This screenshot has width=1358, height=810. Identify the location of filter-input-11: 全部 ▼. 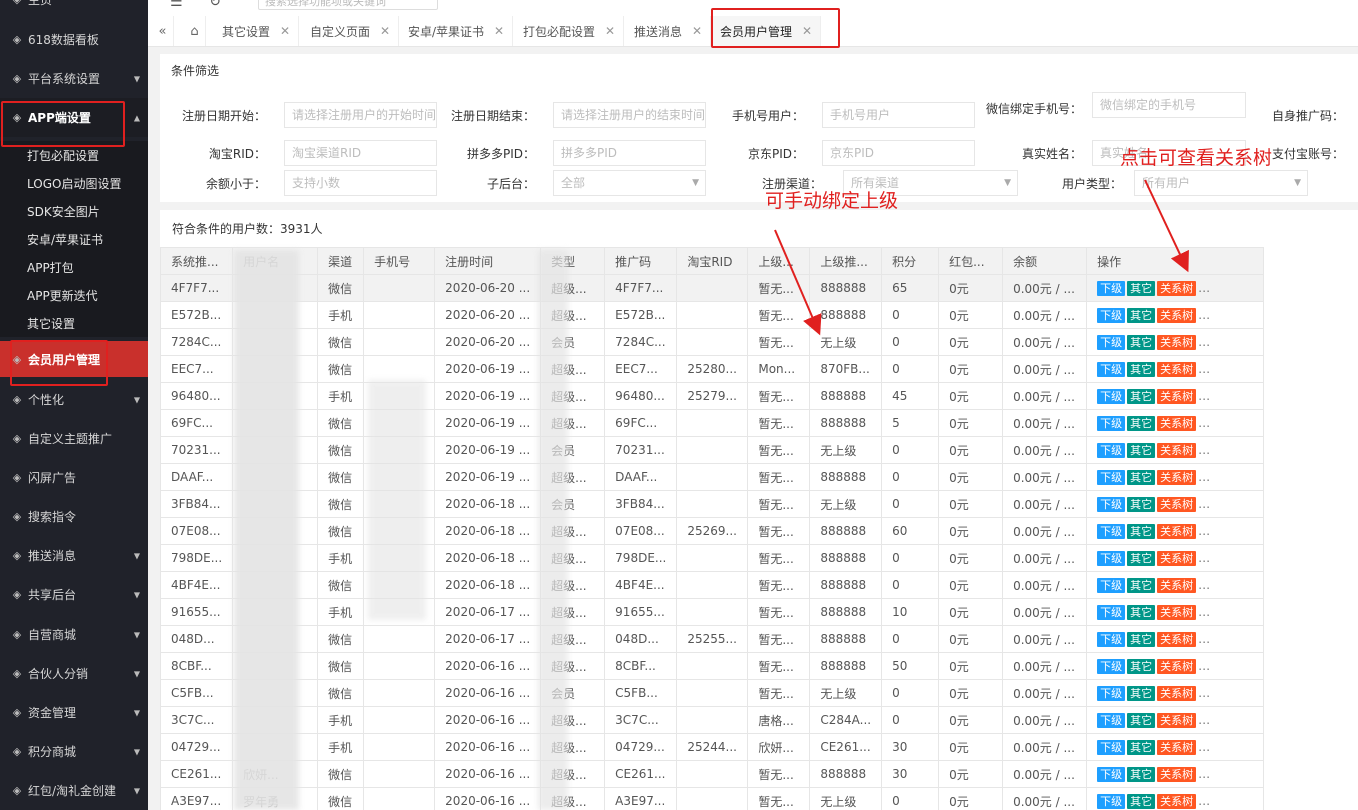
(629, 183).